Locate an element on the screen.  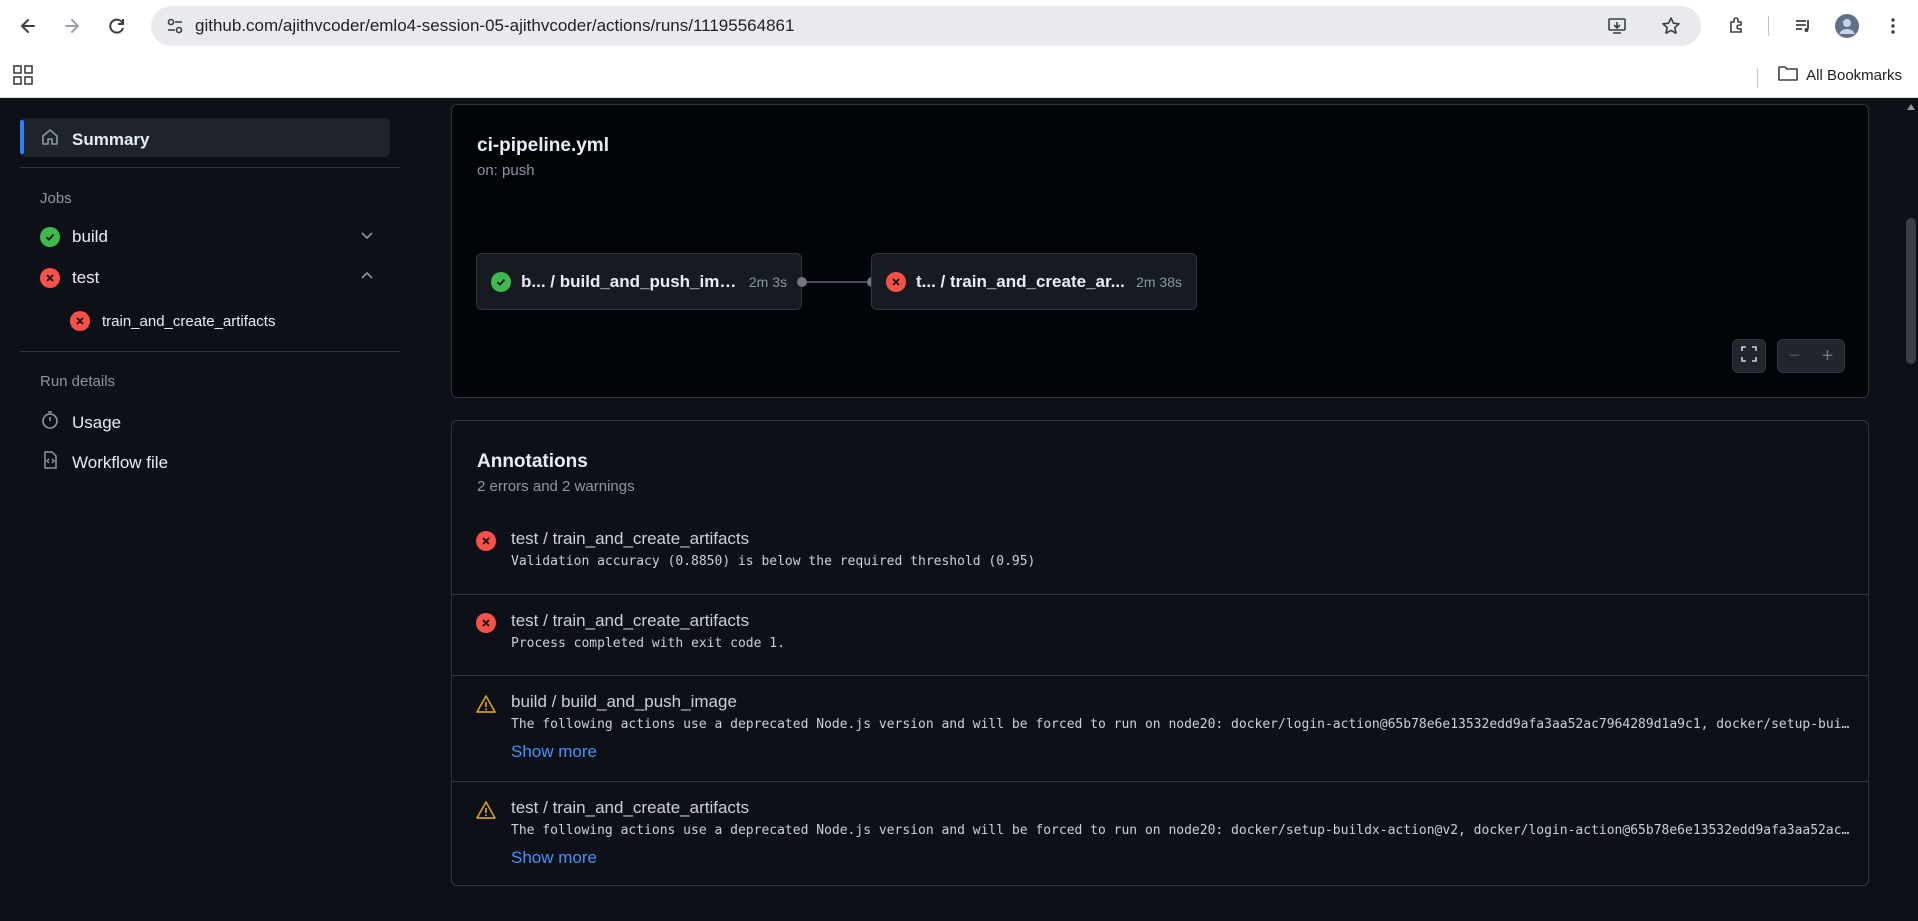
toolbar-divider is located at coordinates (1768, 26).